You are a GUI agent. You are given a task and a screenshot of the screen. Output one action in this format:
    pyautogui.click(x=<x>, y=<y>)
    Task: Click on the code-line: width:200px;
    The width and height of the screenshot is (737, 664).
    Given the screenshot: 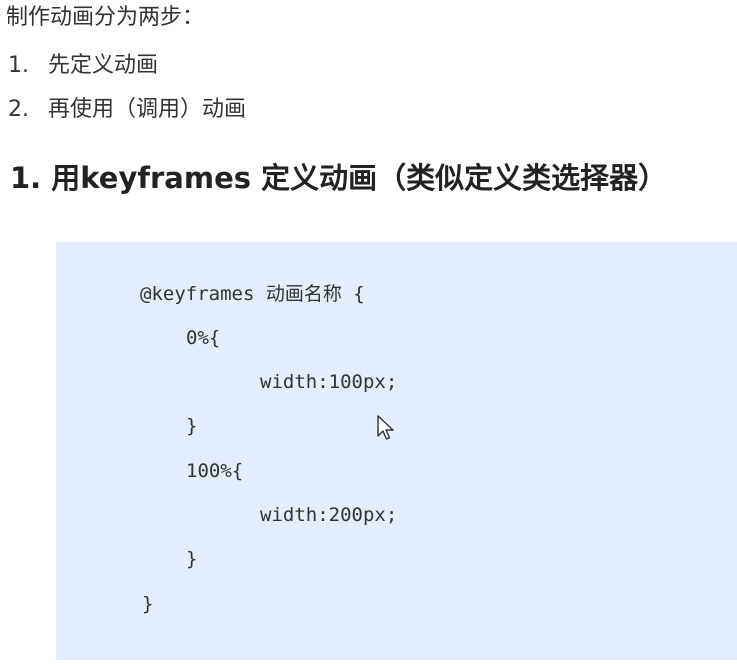 What is the action you would take?
    pyautogui.click(x=329, y=515)
    